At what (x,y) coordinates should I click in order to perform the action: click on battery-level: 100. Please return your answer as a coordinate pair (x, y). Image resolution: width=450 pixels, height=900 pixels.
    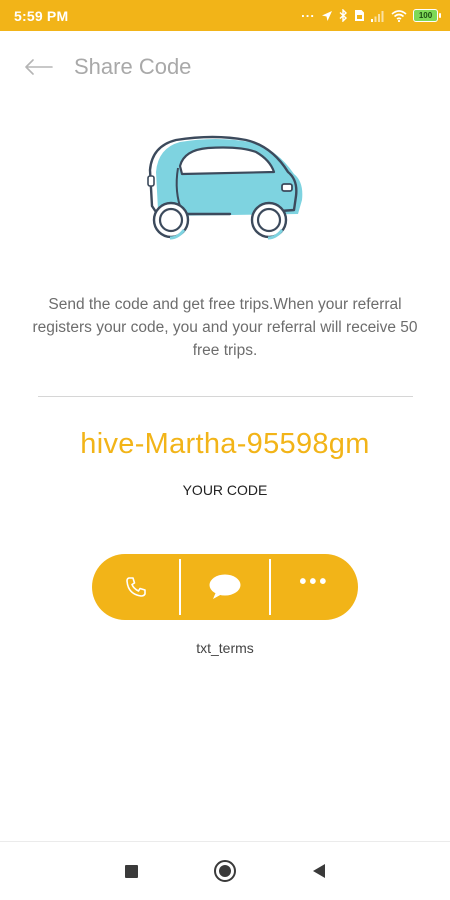
    Looking at the image, I should click on (425, 15).